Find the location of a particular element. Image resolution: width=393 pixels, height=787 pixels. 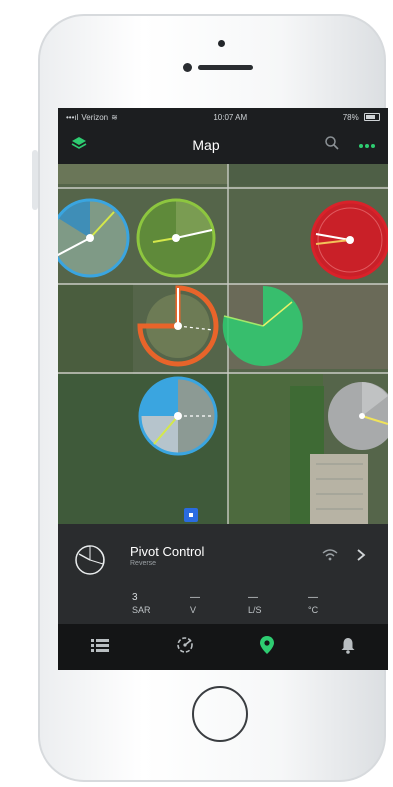

stat-temperature-value: — is located at coordinates (313, 597).